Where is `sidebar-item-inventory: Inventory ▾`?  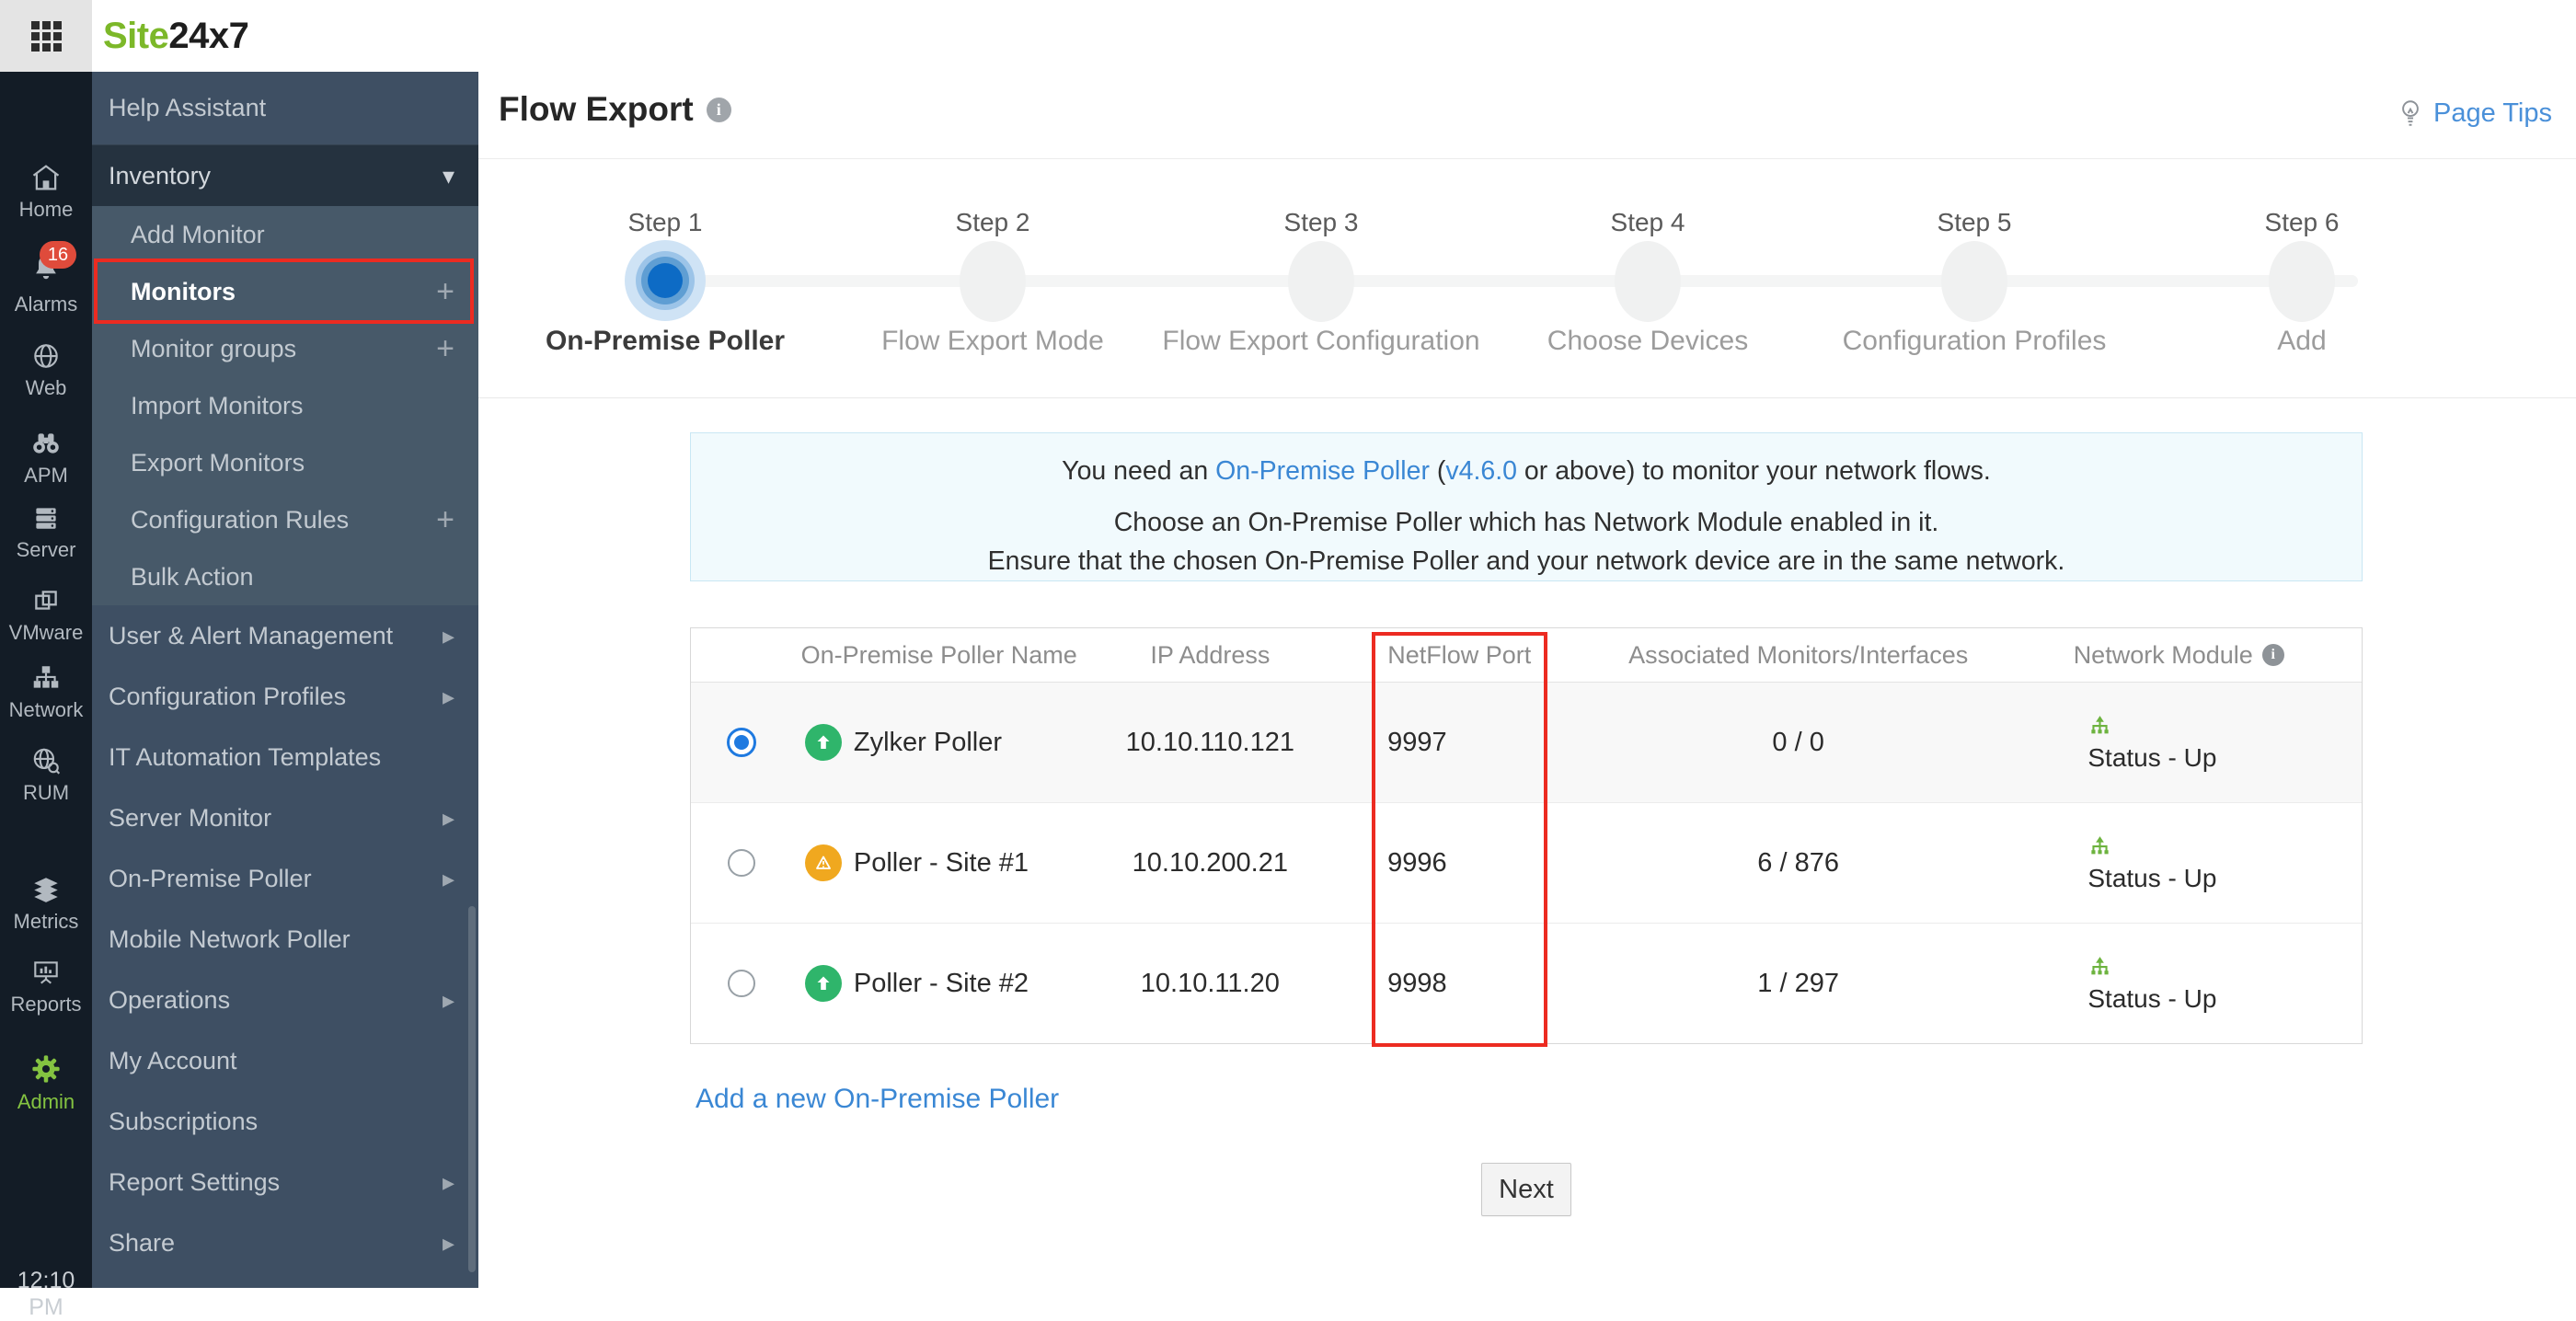
sidebar-item-inventory: Inventory ▾ is located at coordinates (285, 175).